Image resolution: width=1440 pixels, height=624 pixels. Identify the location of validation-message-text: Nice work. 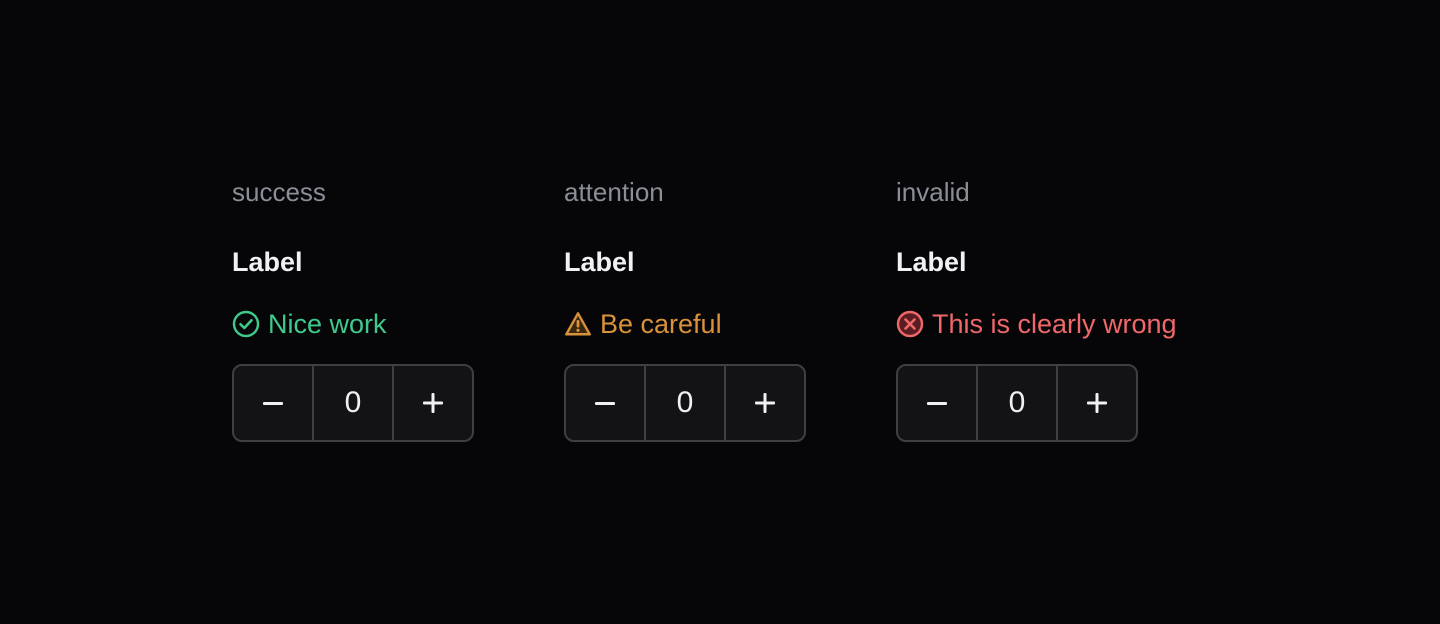
(327, 324).